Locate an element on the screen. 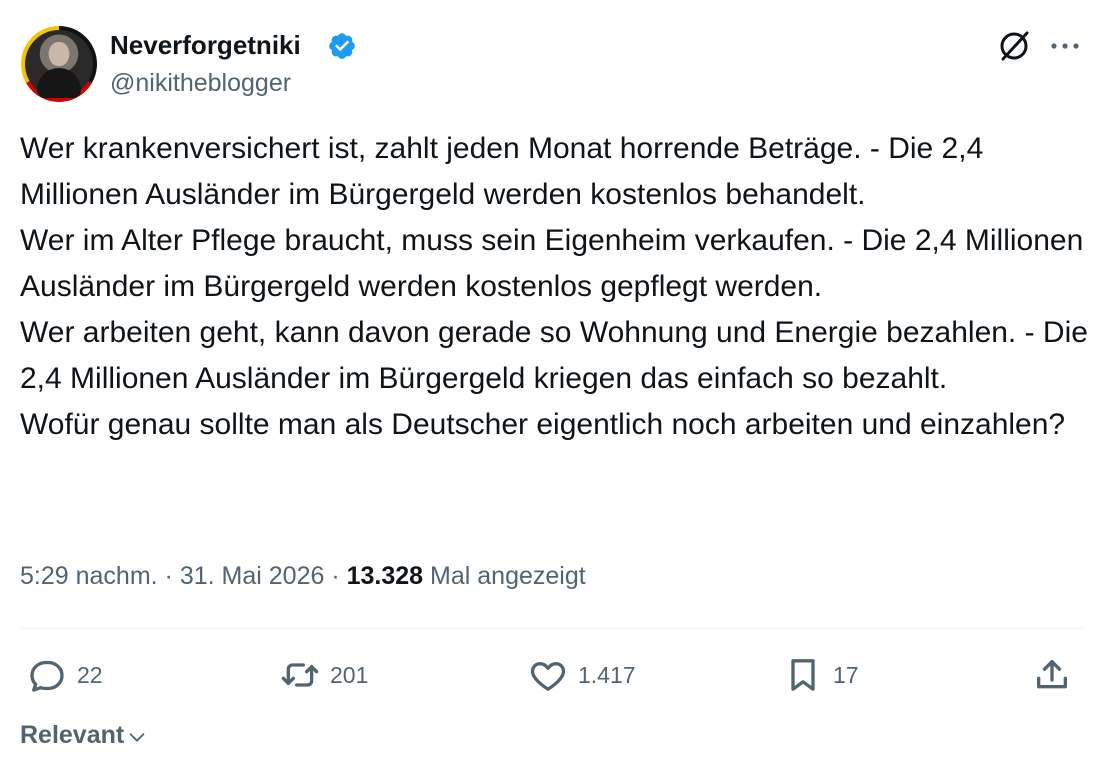 Image resolution: width=1103 pixels, height=767 pixels. retweet-button: 201 is located at coordinates (324, 675).